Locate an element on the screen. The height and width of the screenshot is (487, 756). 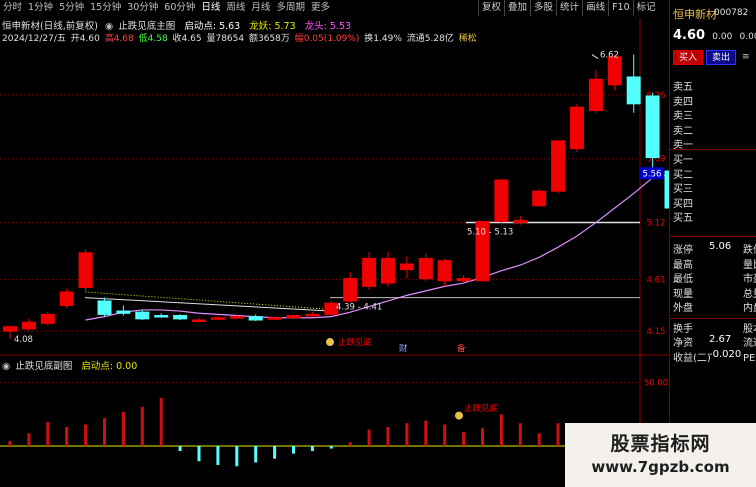
sub-tick-label: 50.00 is located at coordinates (656, 384).